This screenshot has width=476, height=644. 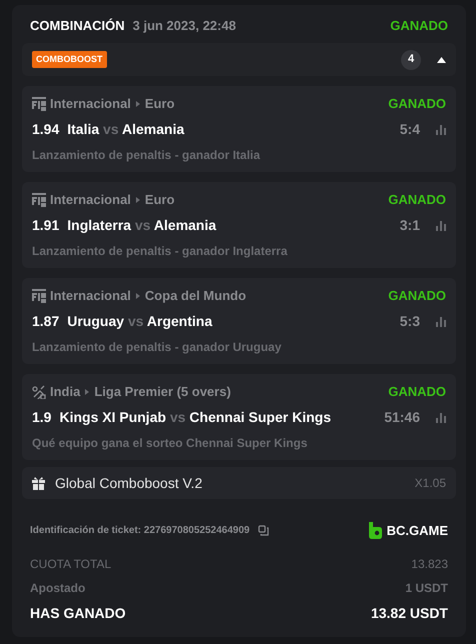 I want to click on boost-label: Global Comboboost V.2, so click(x=128, y=483).